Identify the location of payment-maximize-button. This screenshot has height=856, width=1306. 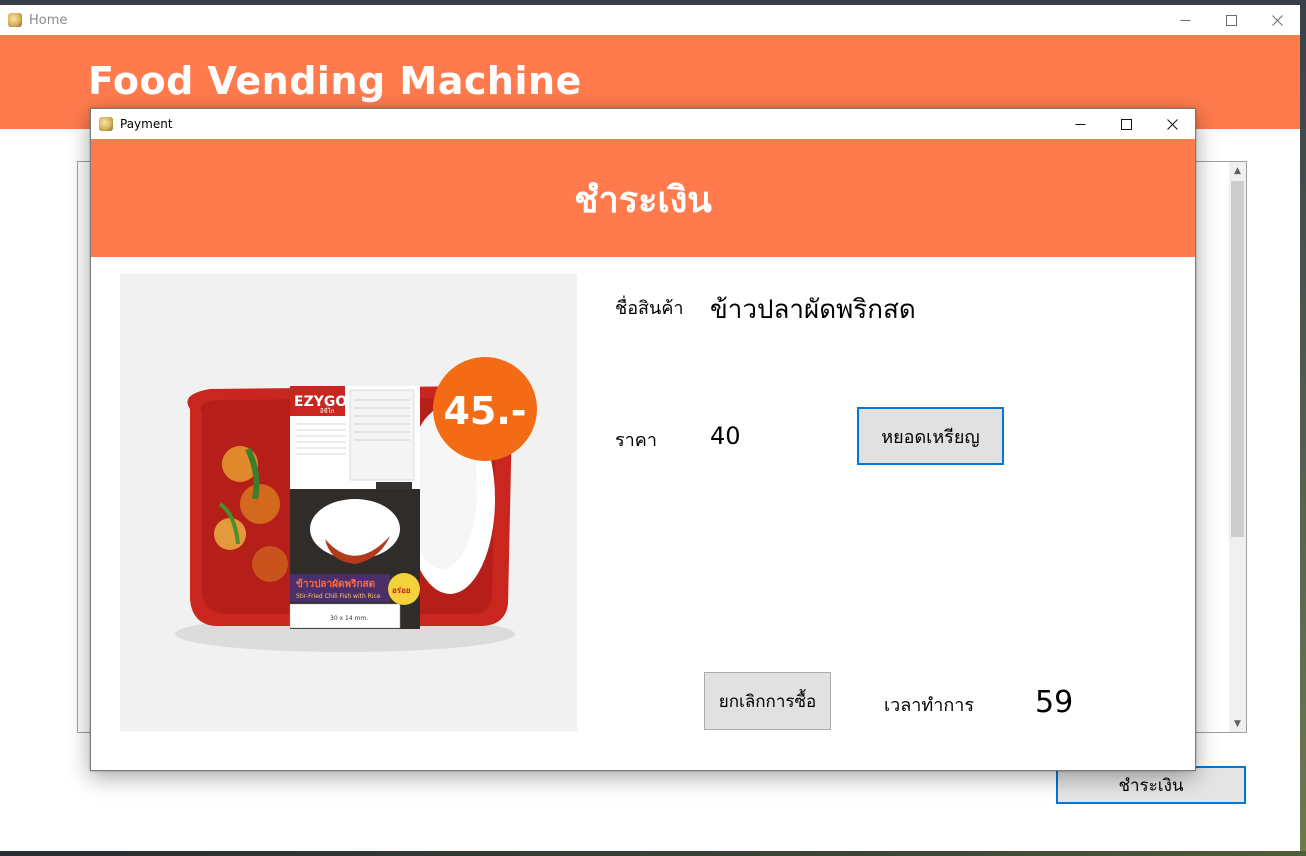
(1126, 124).